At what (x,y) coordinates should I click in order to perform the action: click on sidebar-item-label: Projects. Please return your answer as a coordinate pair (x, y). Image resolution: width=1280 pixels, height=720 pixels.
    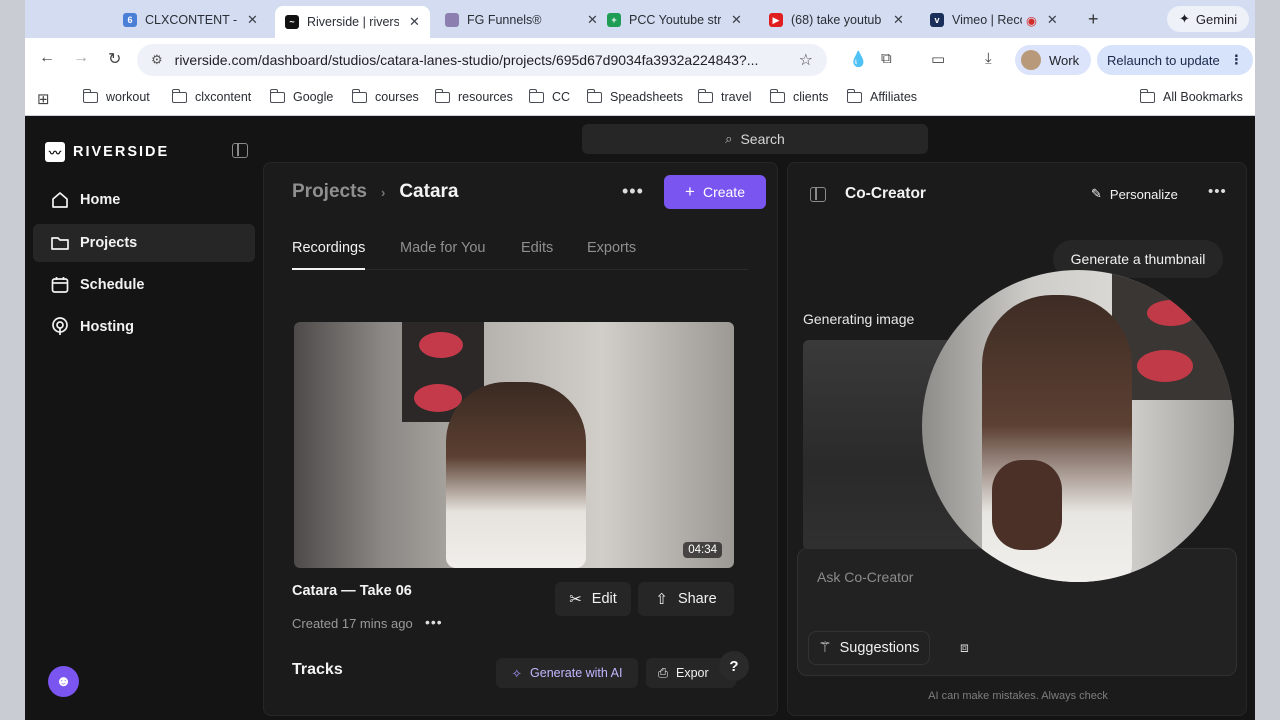
    Looking at the image, I should click on (109, 243).